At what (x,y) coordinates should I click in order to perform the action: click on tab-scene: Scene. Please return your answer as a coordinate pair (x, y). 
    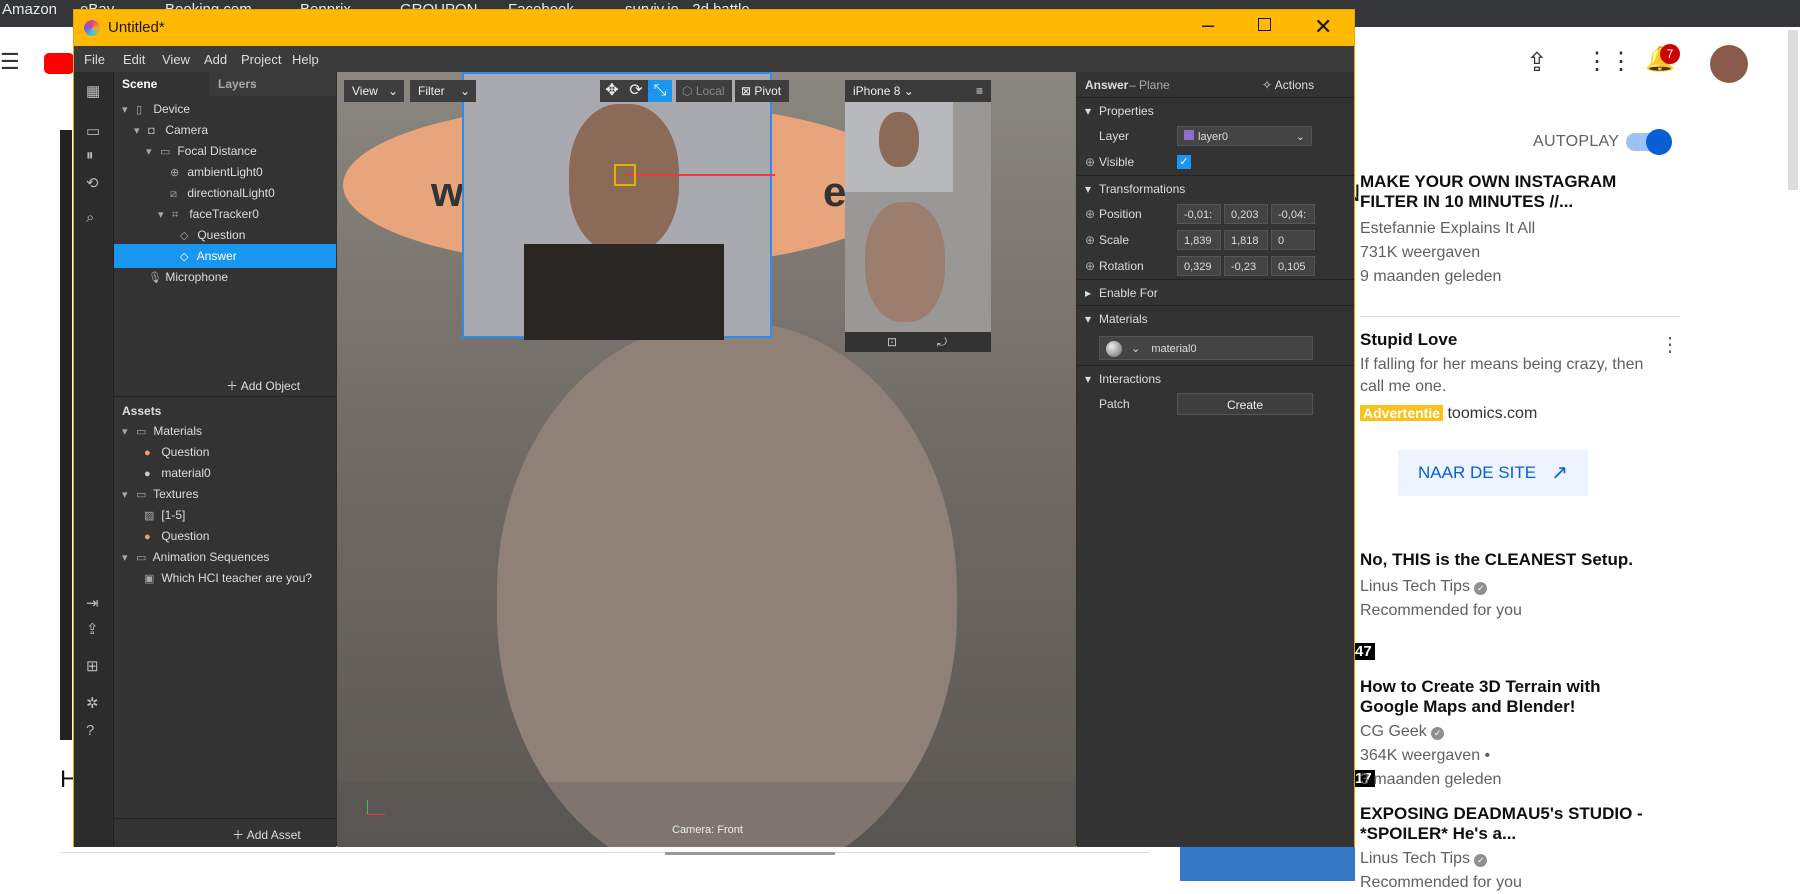
    Looking at the image, I should click on (162, 84).